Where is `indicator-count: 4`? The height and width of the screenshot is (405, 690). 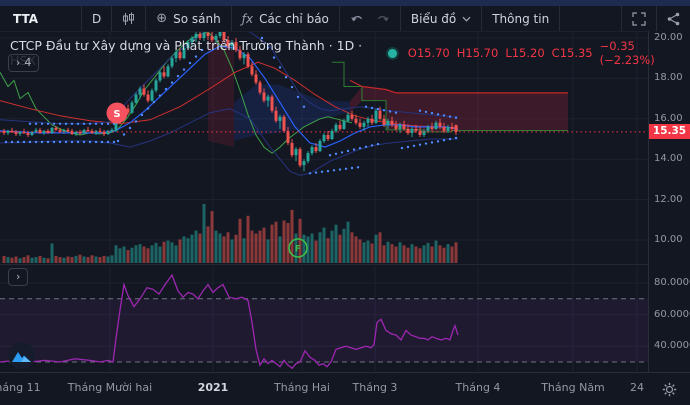
indicator-count: 4 is located at coordinates (28, 62).